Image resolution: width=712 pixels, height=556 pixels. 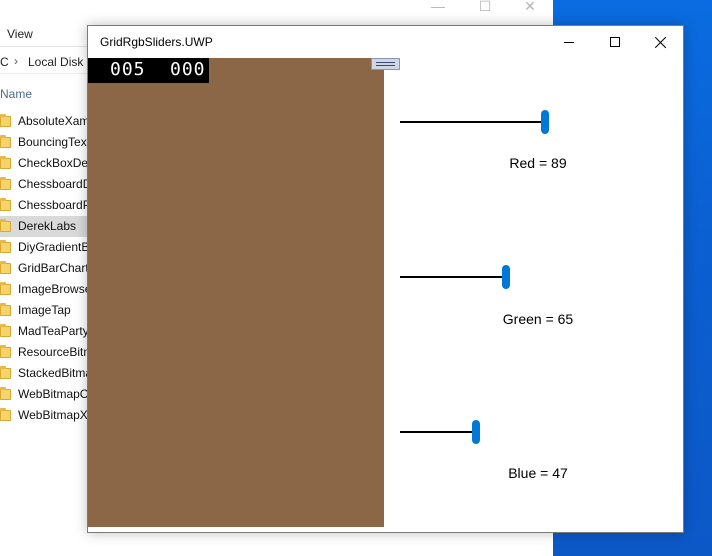 What do you see at coordinates (20, 34) in the screenshot?
I see `ribbon-tab-view: View` at bounding box center [20, 34].